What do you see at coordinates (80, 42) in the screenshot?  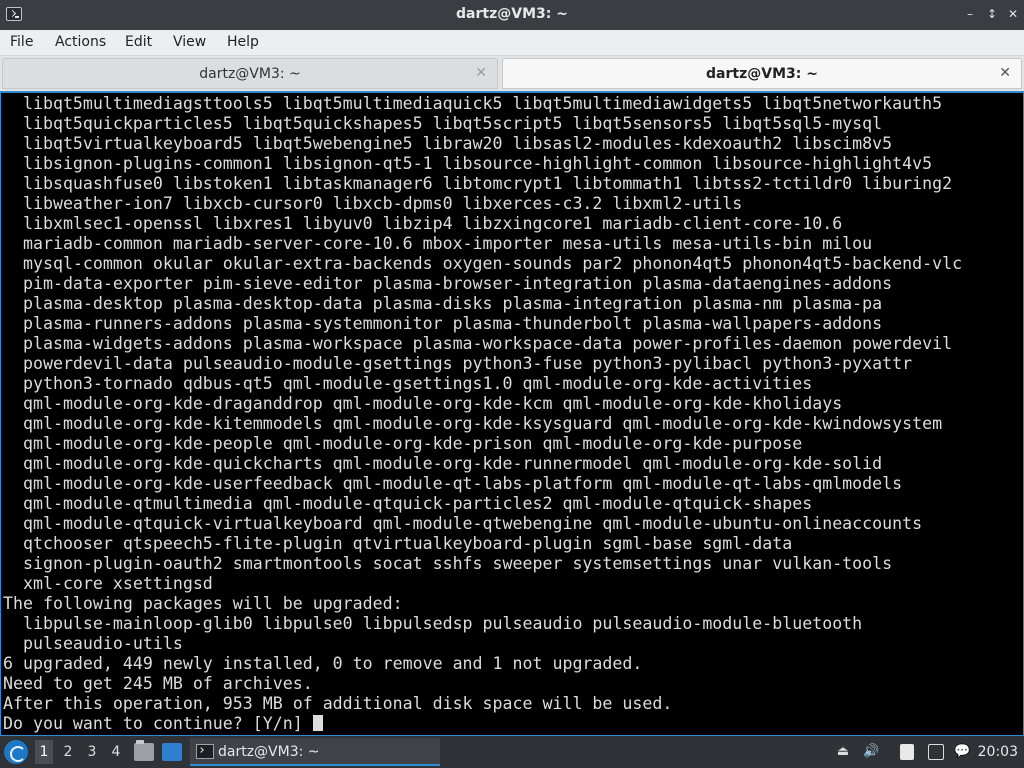 I see `menu-actions: Actions` at bounding box center [80, 42].